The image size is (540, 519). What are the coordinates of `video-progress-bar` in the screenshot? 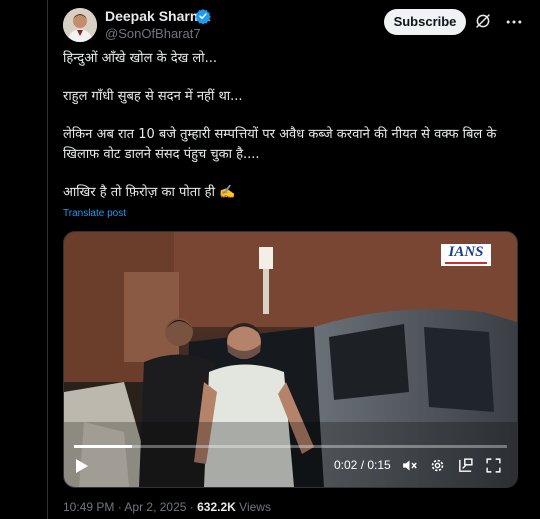 It's located at (290, 446).